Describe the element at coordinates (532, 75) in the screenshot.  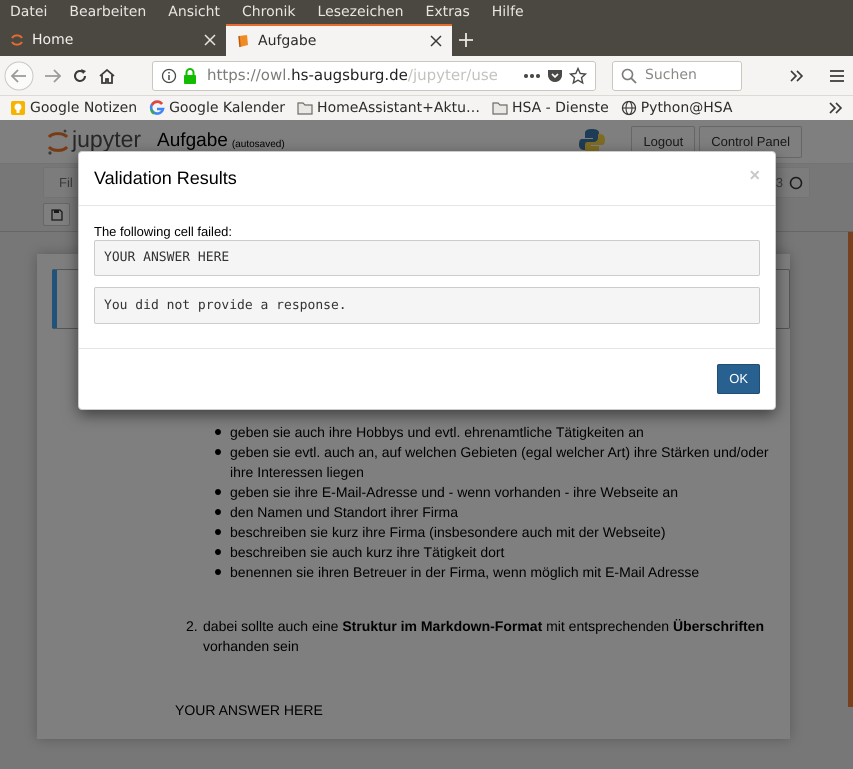
I see `more-icon` at that location.